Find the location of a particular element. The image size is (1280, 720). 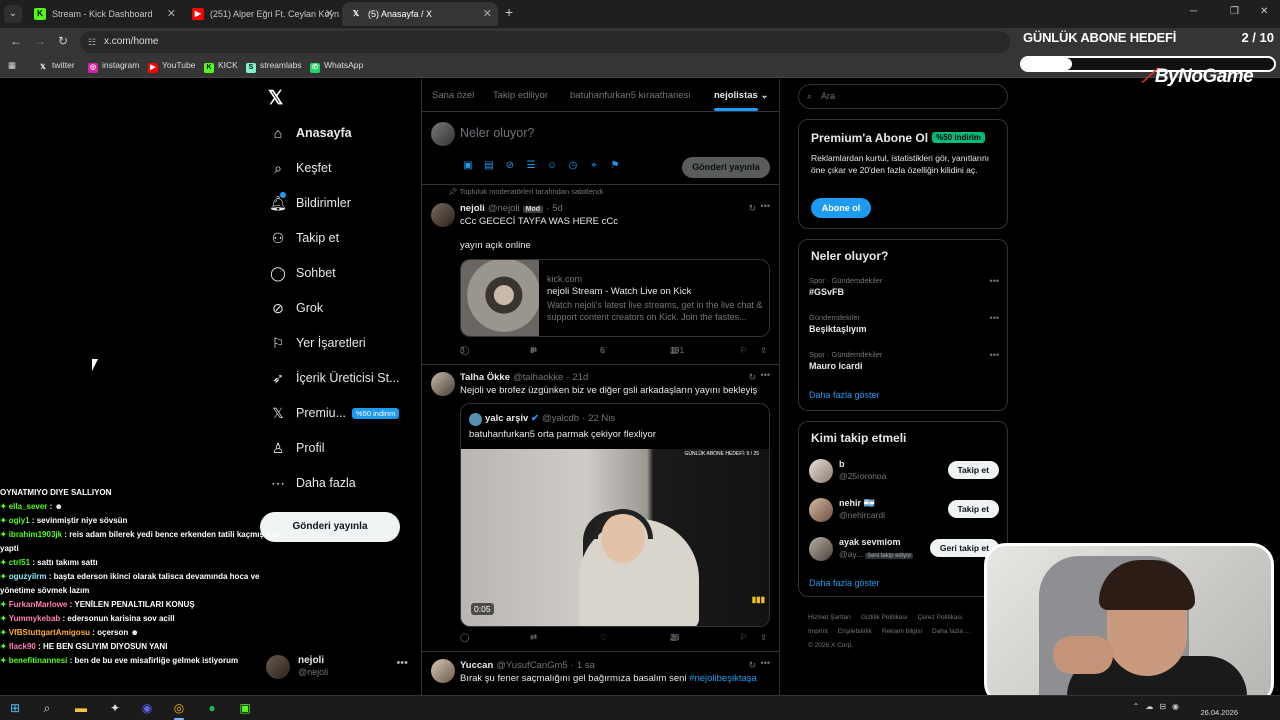

tab-nejolistas: nejolistas ⌄ is located at coordinates (741, 95).